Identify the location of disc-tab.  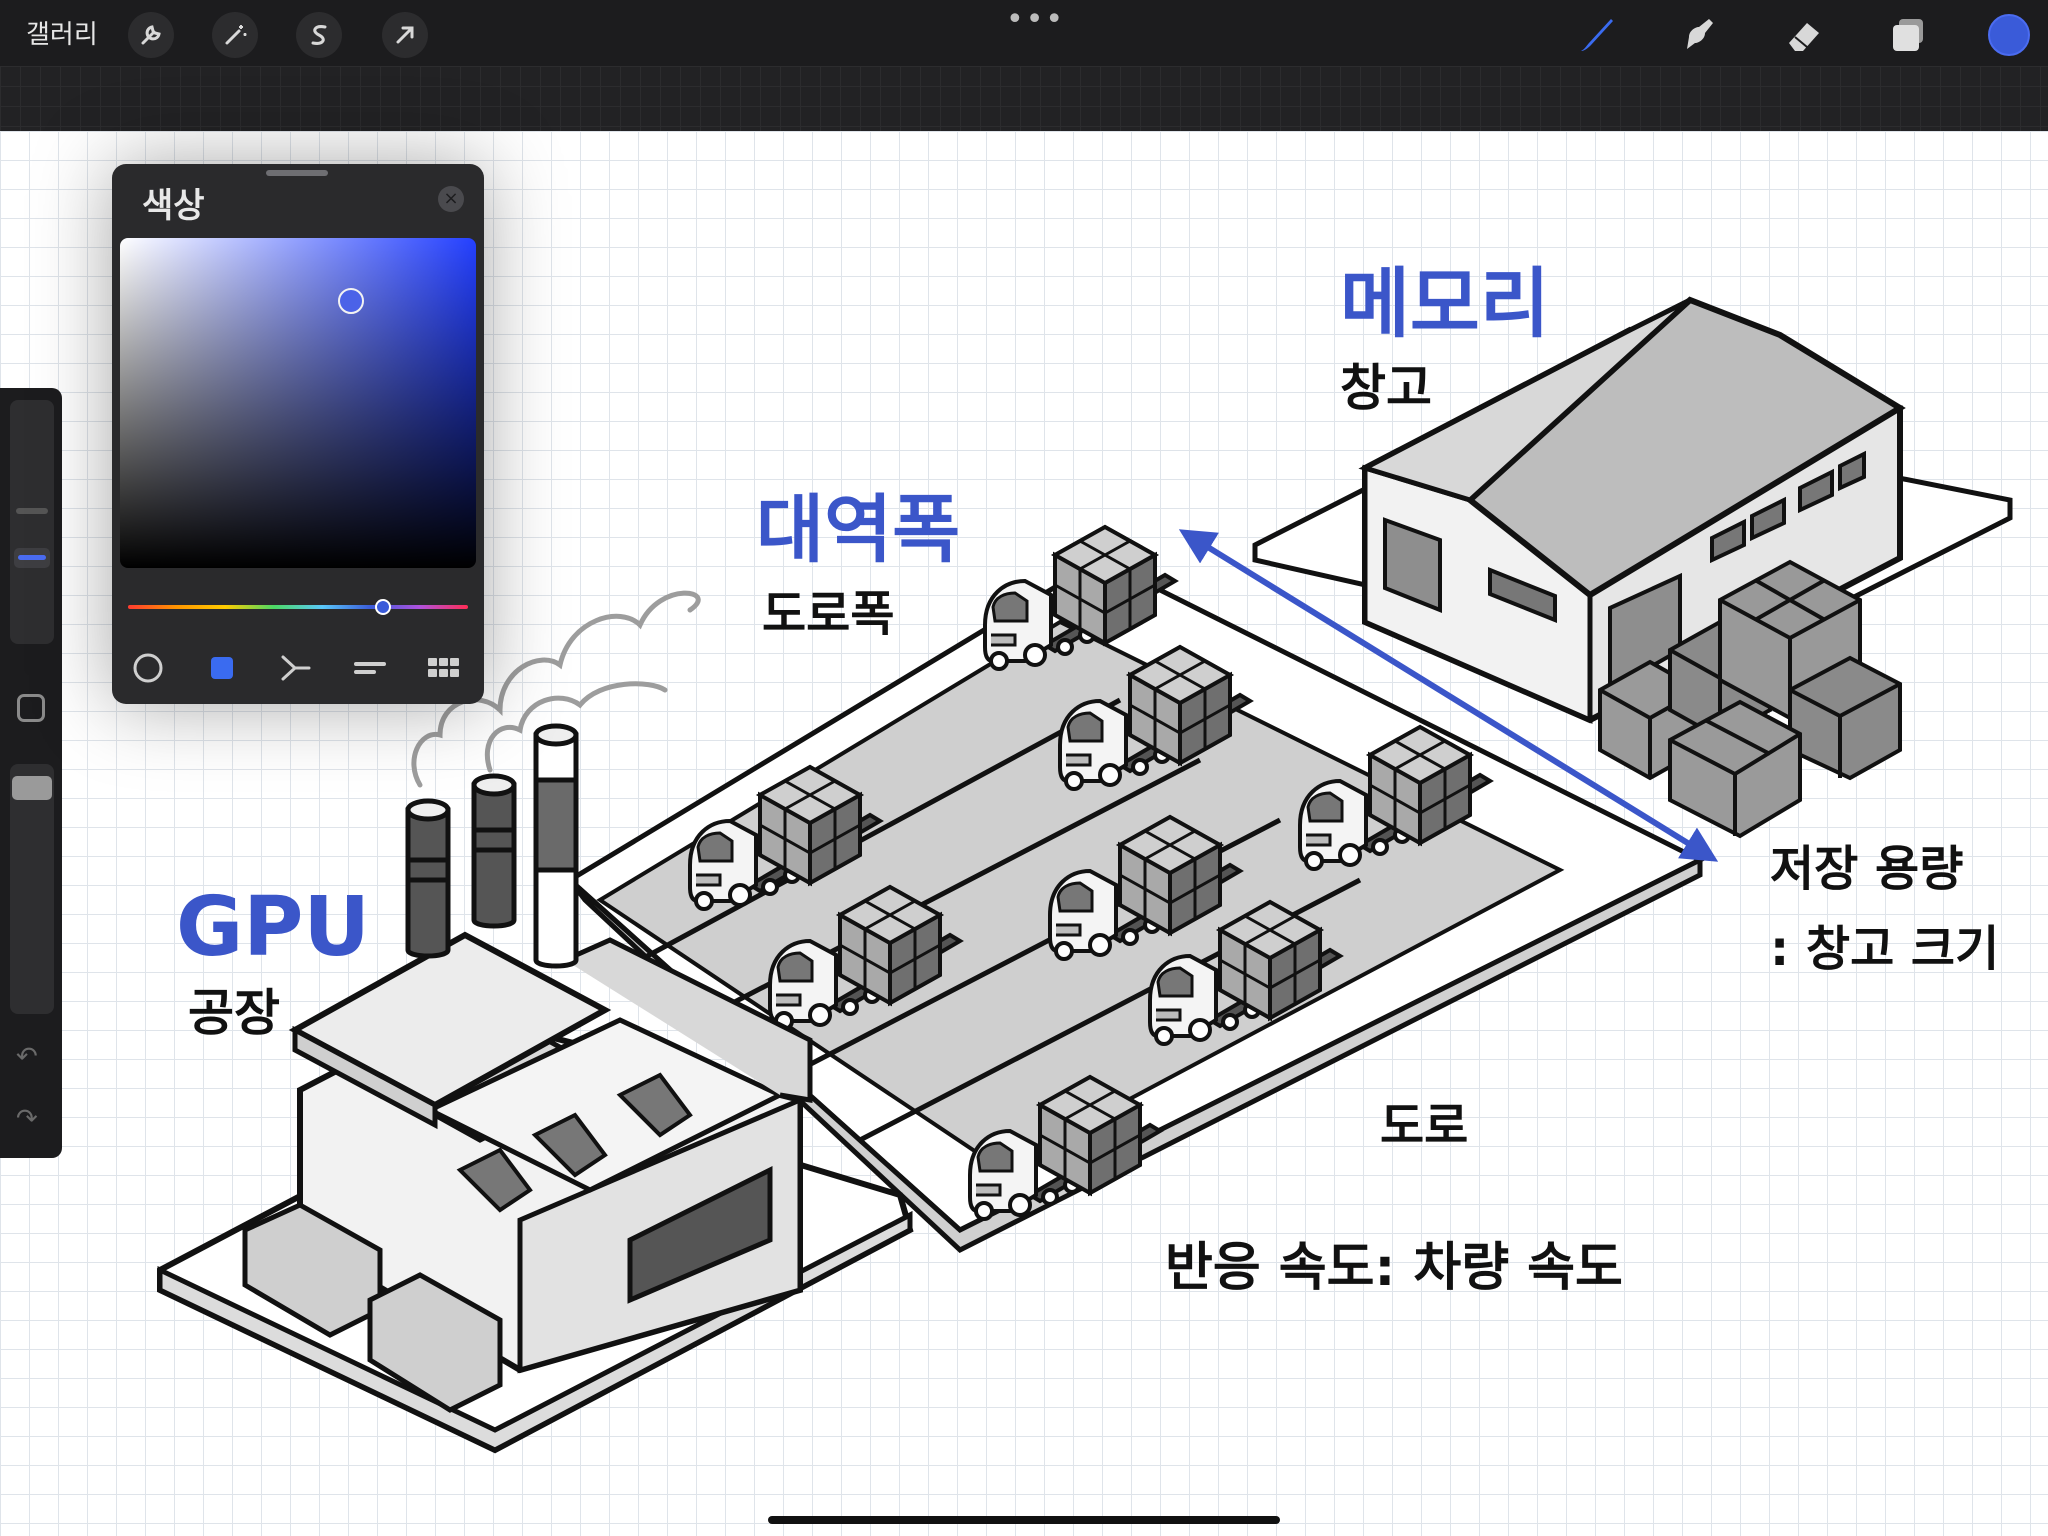
(148, 668).